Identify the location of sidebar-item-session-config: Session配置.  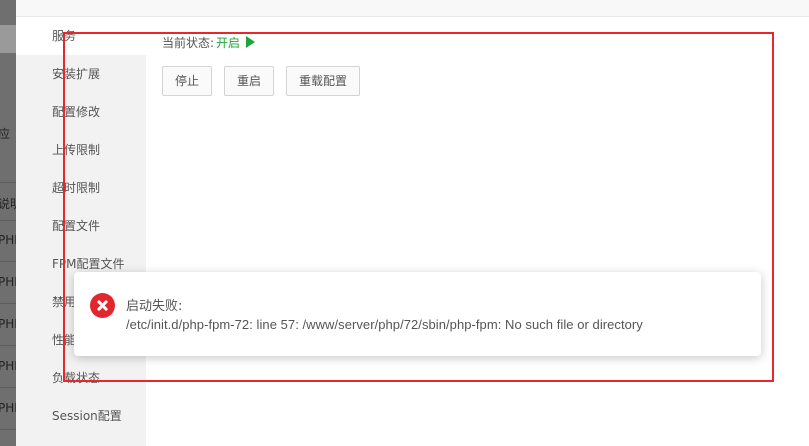
(81, 416).